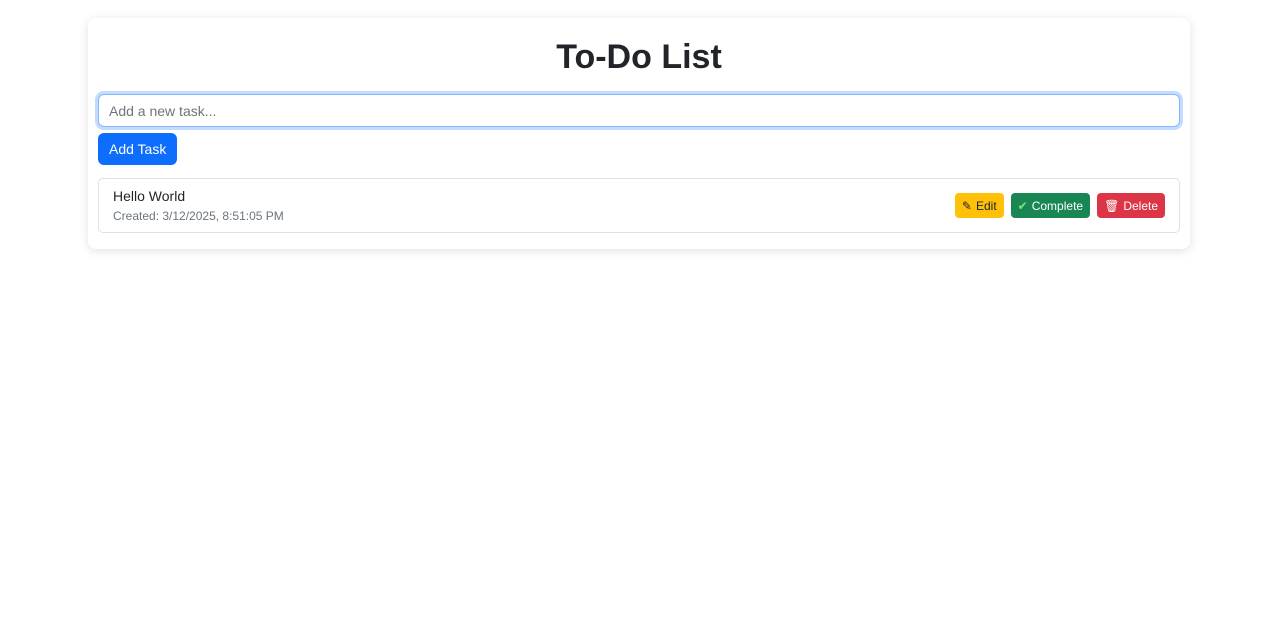 This screenshot has height=620, width=1280. Describe the element at coordinates (1022, 205) in the screenshot. I see `check-icon: ✔` at that location.